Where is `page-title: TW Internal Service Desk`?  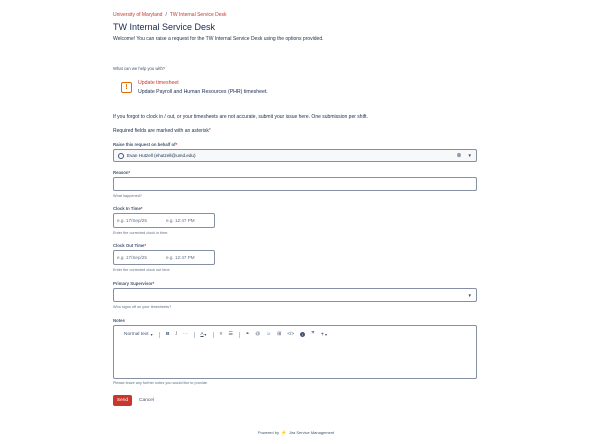 page-title: TW Internal Service Desk is located at coordinates (164, 27).